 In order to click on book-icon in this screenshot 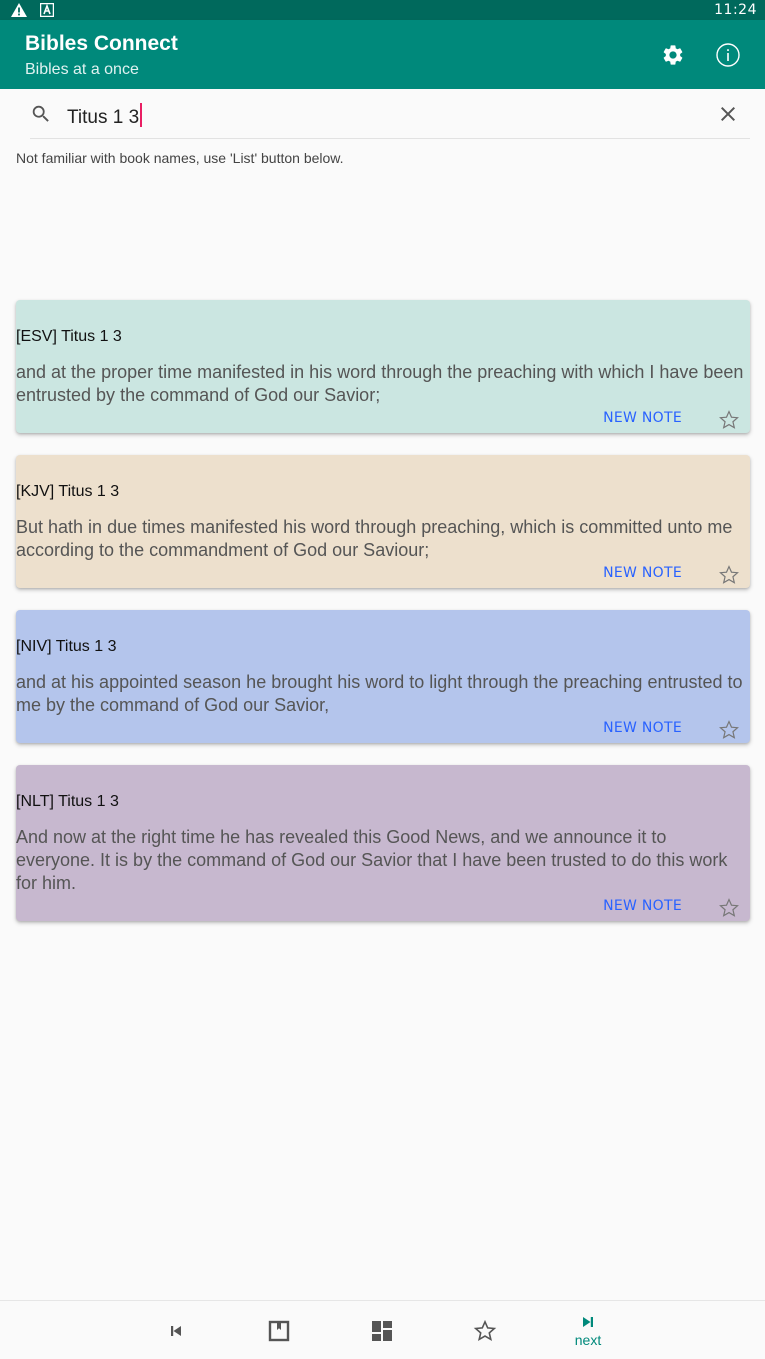, I will do `click(279, 1330)`.